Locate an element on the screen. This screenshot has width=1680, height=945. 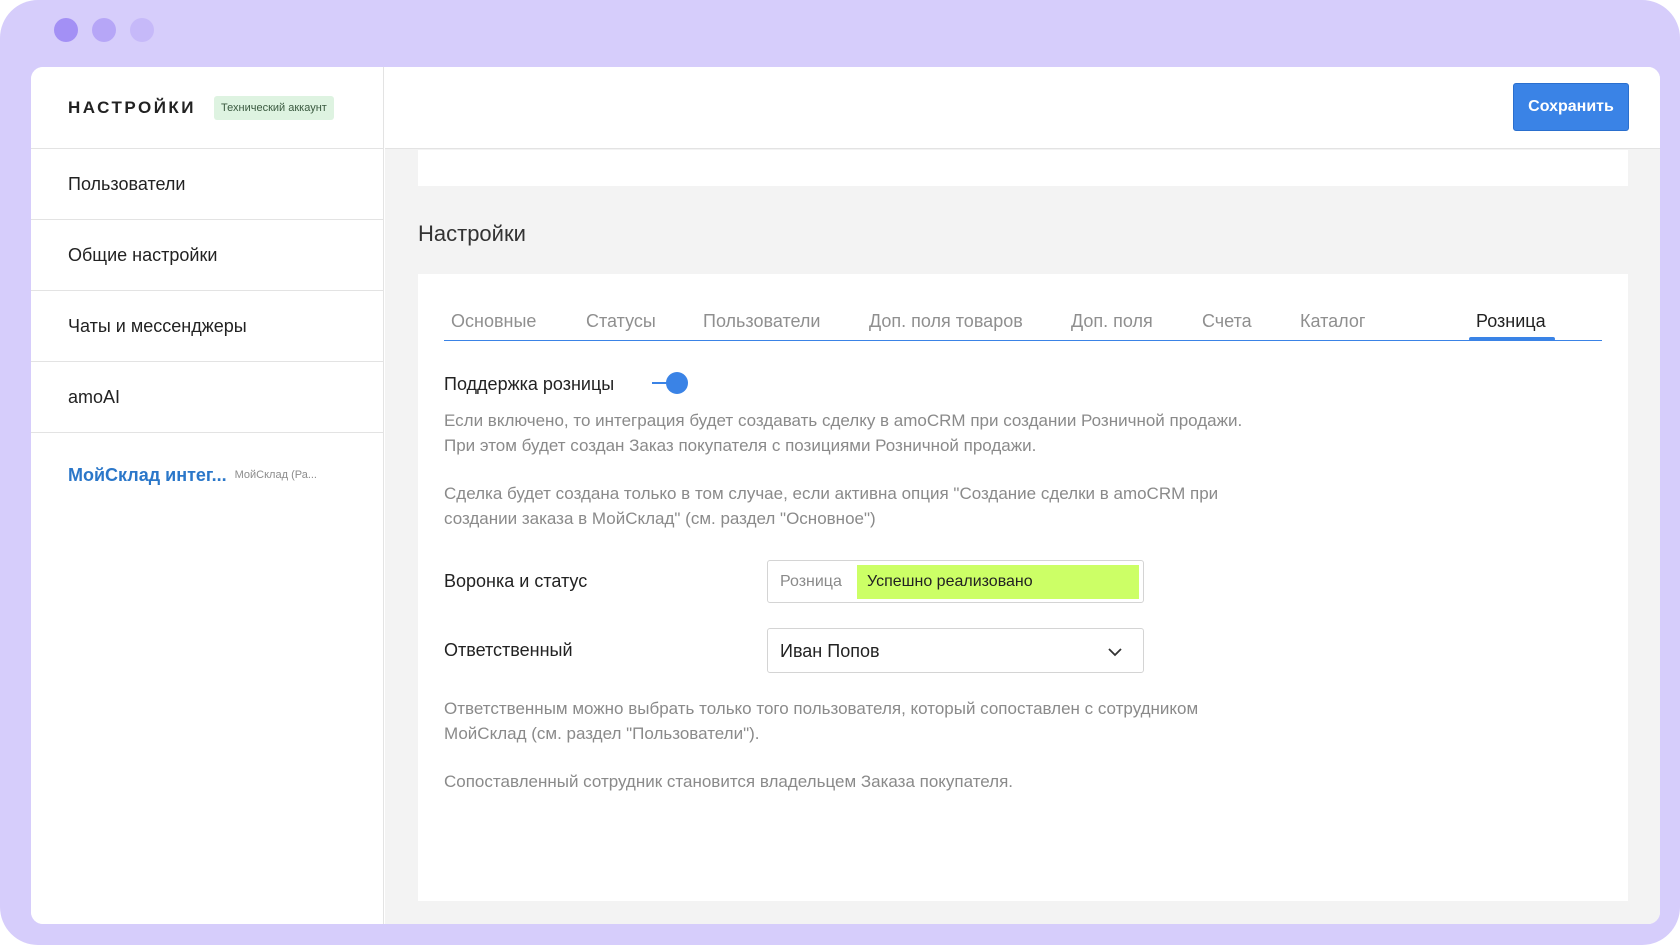
save-button: Сохранить is located at coordinates (1571, 107).